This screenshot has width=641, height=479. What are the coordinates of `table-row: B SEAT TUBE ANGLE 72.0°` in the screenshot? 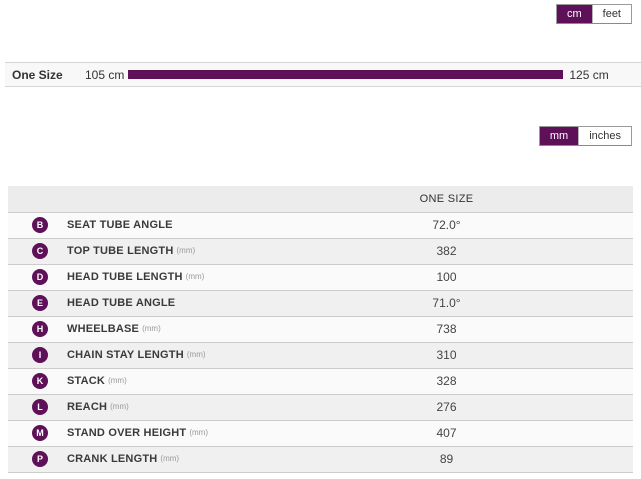 It's located at (320, 225).